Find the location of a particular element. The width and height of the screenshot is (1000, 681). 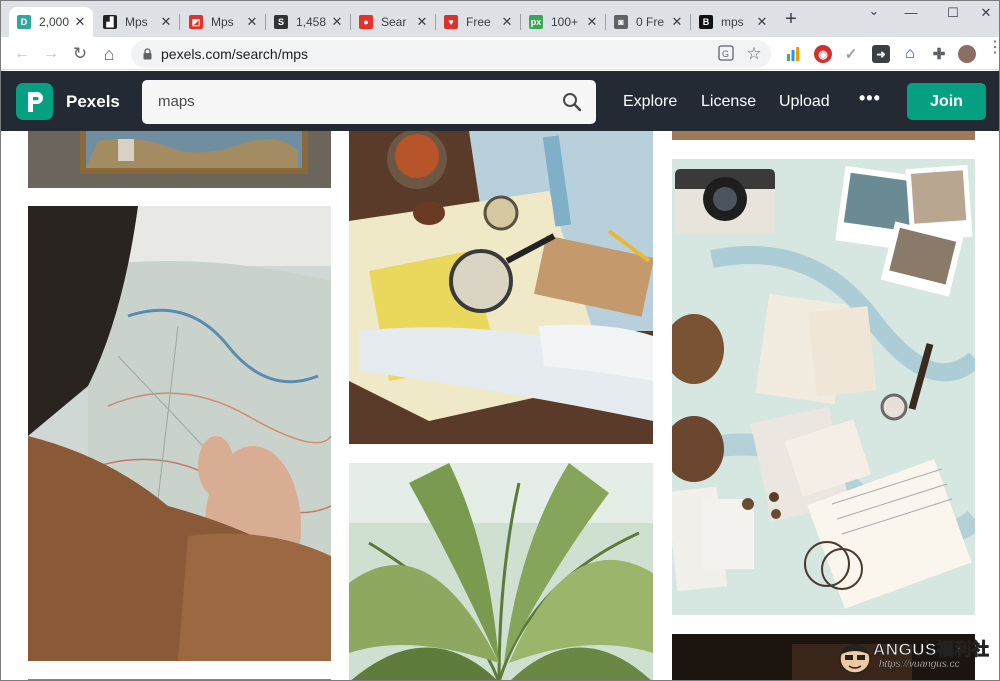

tab-favicon-icon: ◩ is located at coordinates (196, 22).